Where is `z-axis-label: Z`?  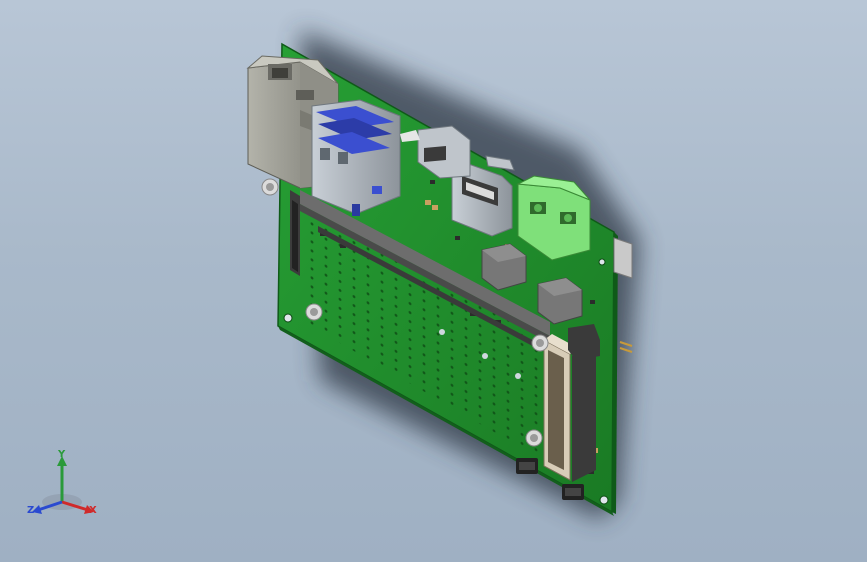
z-axis-label: Z is located at coordinates (31, 510).